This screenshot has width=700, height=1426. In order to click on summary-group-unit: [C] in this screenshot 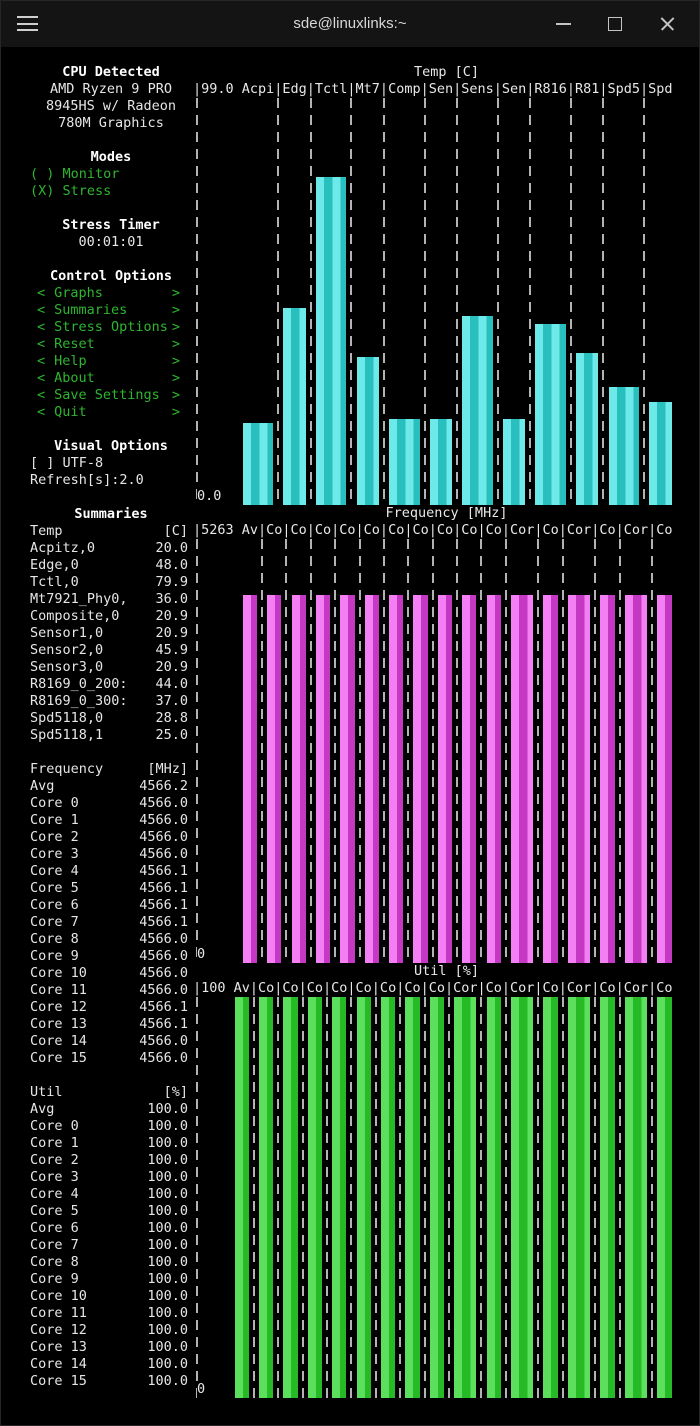, I will do `click(175, 531)`.